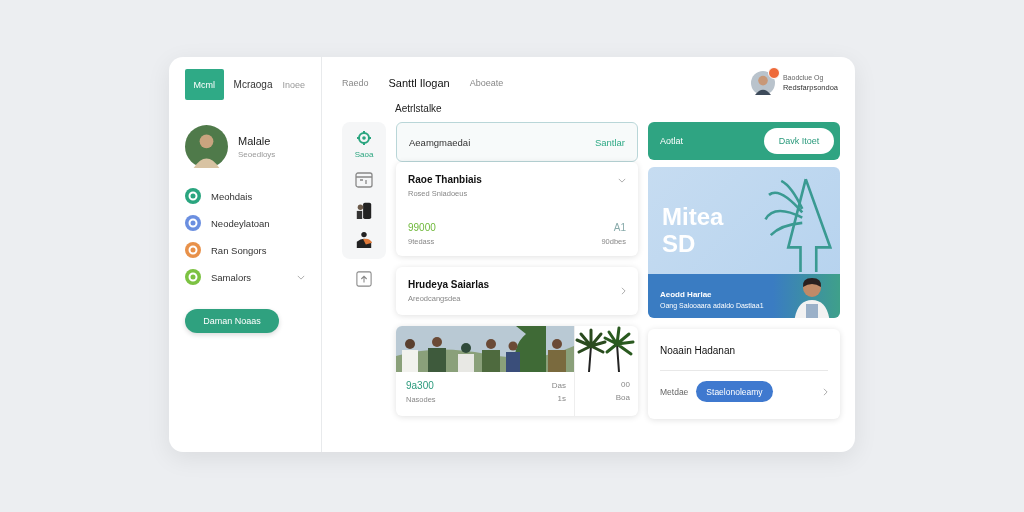 The width and height of the screenshot is (1024, 512). What do you see at coordinates (799, 141) in the screenshot?
I see `banner-button: Davk Itoet` at bounding box center [799, 141].